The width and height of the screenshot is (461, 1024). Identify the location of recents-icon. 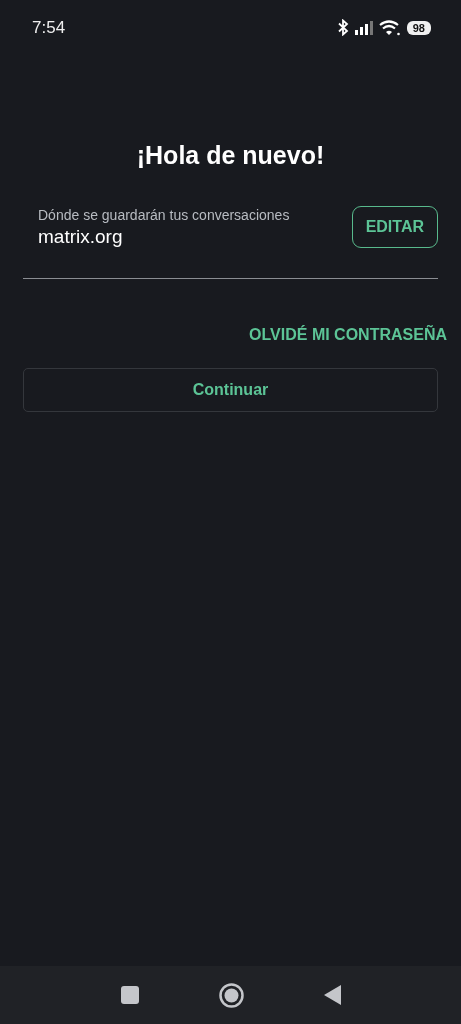
(129, 995).